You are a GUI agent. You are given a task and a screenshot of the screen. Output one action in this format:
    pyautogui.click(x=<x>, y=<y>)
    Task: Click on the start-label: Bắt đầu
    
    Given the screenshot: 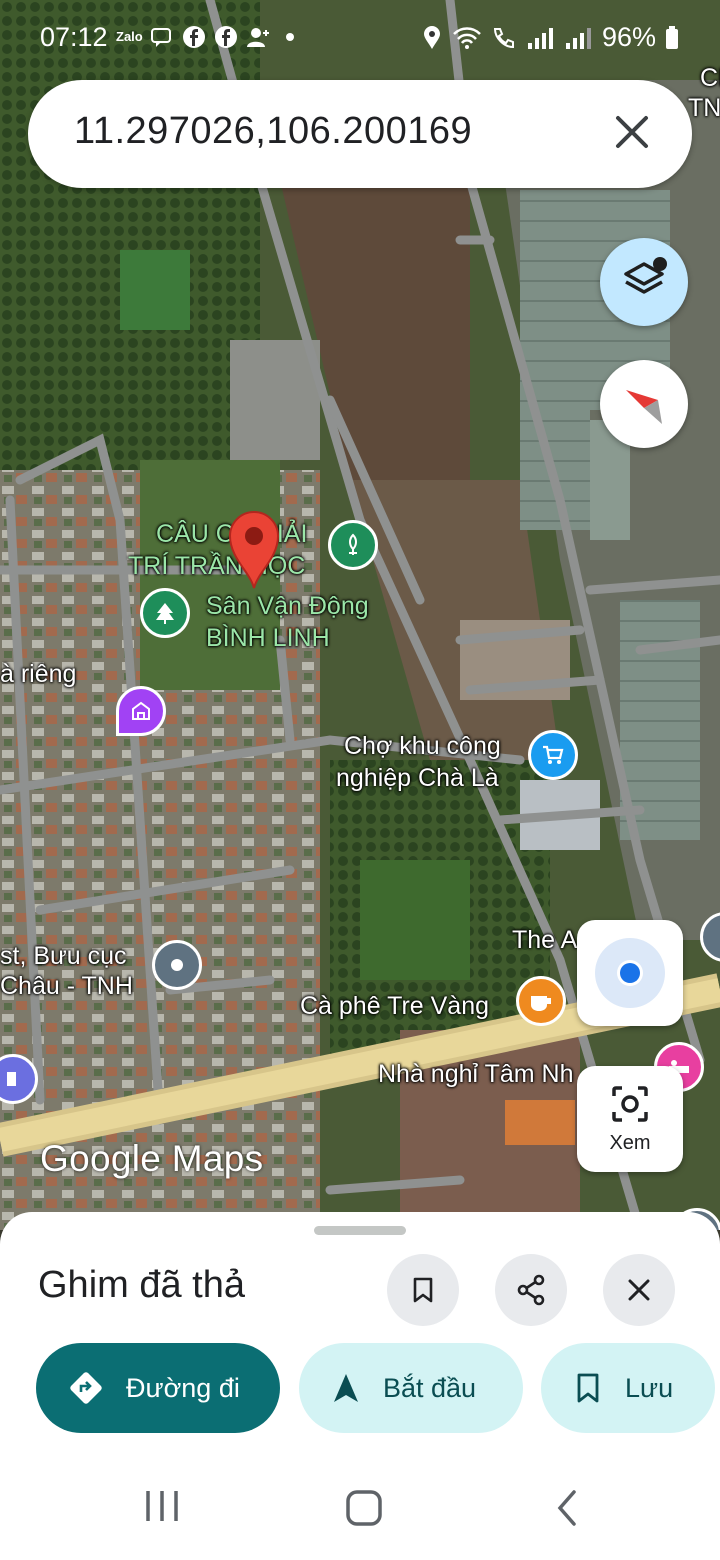 What is the action you would take?
    pyautogui.click(x=430, y=1387)
    